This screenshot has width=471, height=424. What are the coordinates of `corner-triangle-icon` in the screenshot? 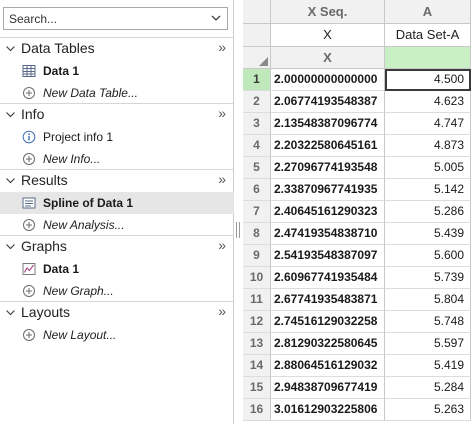 It's located at (263, 61).